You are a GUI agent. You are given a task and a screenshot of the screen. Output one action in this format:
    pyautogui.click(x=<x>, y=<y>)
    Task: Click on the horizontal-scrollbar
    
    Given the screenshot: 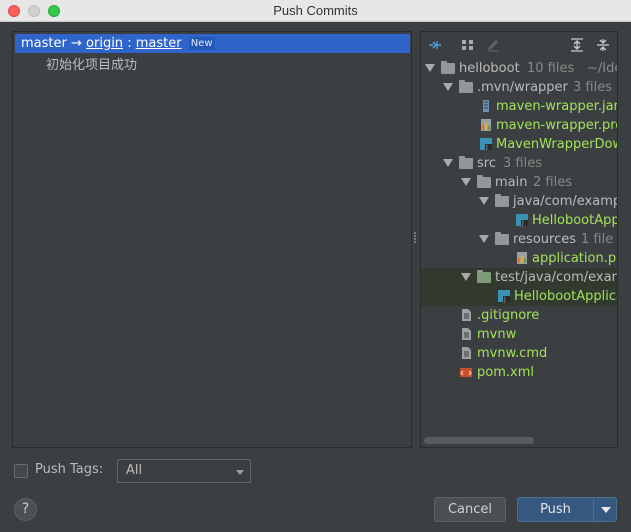 What is the action you would take?
    pyautogui.click(x=479, y=440)
    